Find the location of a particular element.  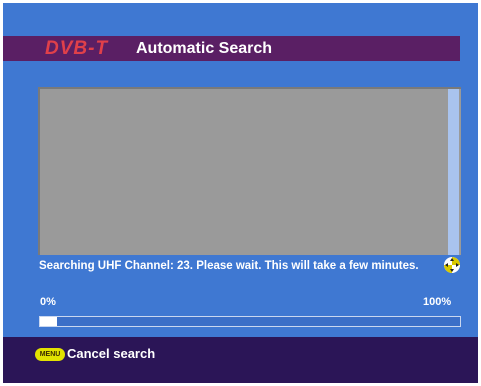

dvbt-logo: DVB-T is located at coordinates (77, 48).